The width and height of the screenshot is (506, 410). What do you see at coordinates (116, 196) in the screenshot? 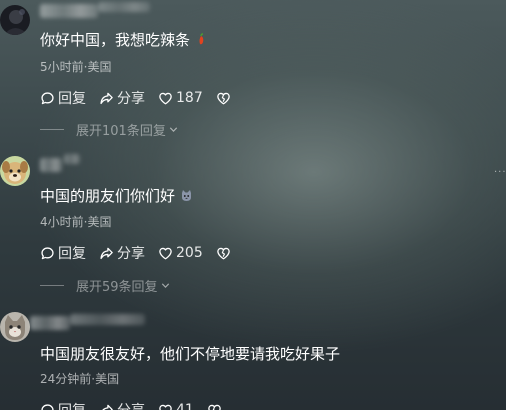
I see `comment-text: 中国的朋友们你们好` at bounding box center [116, 196].